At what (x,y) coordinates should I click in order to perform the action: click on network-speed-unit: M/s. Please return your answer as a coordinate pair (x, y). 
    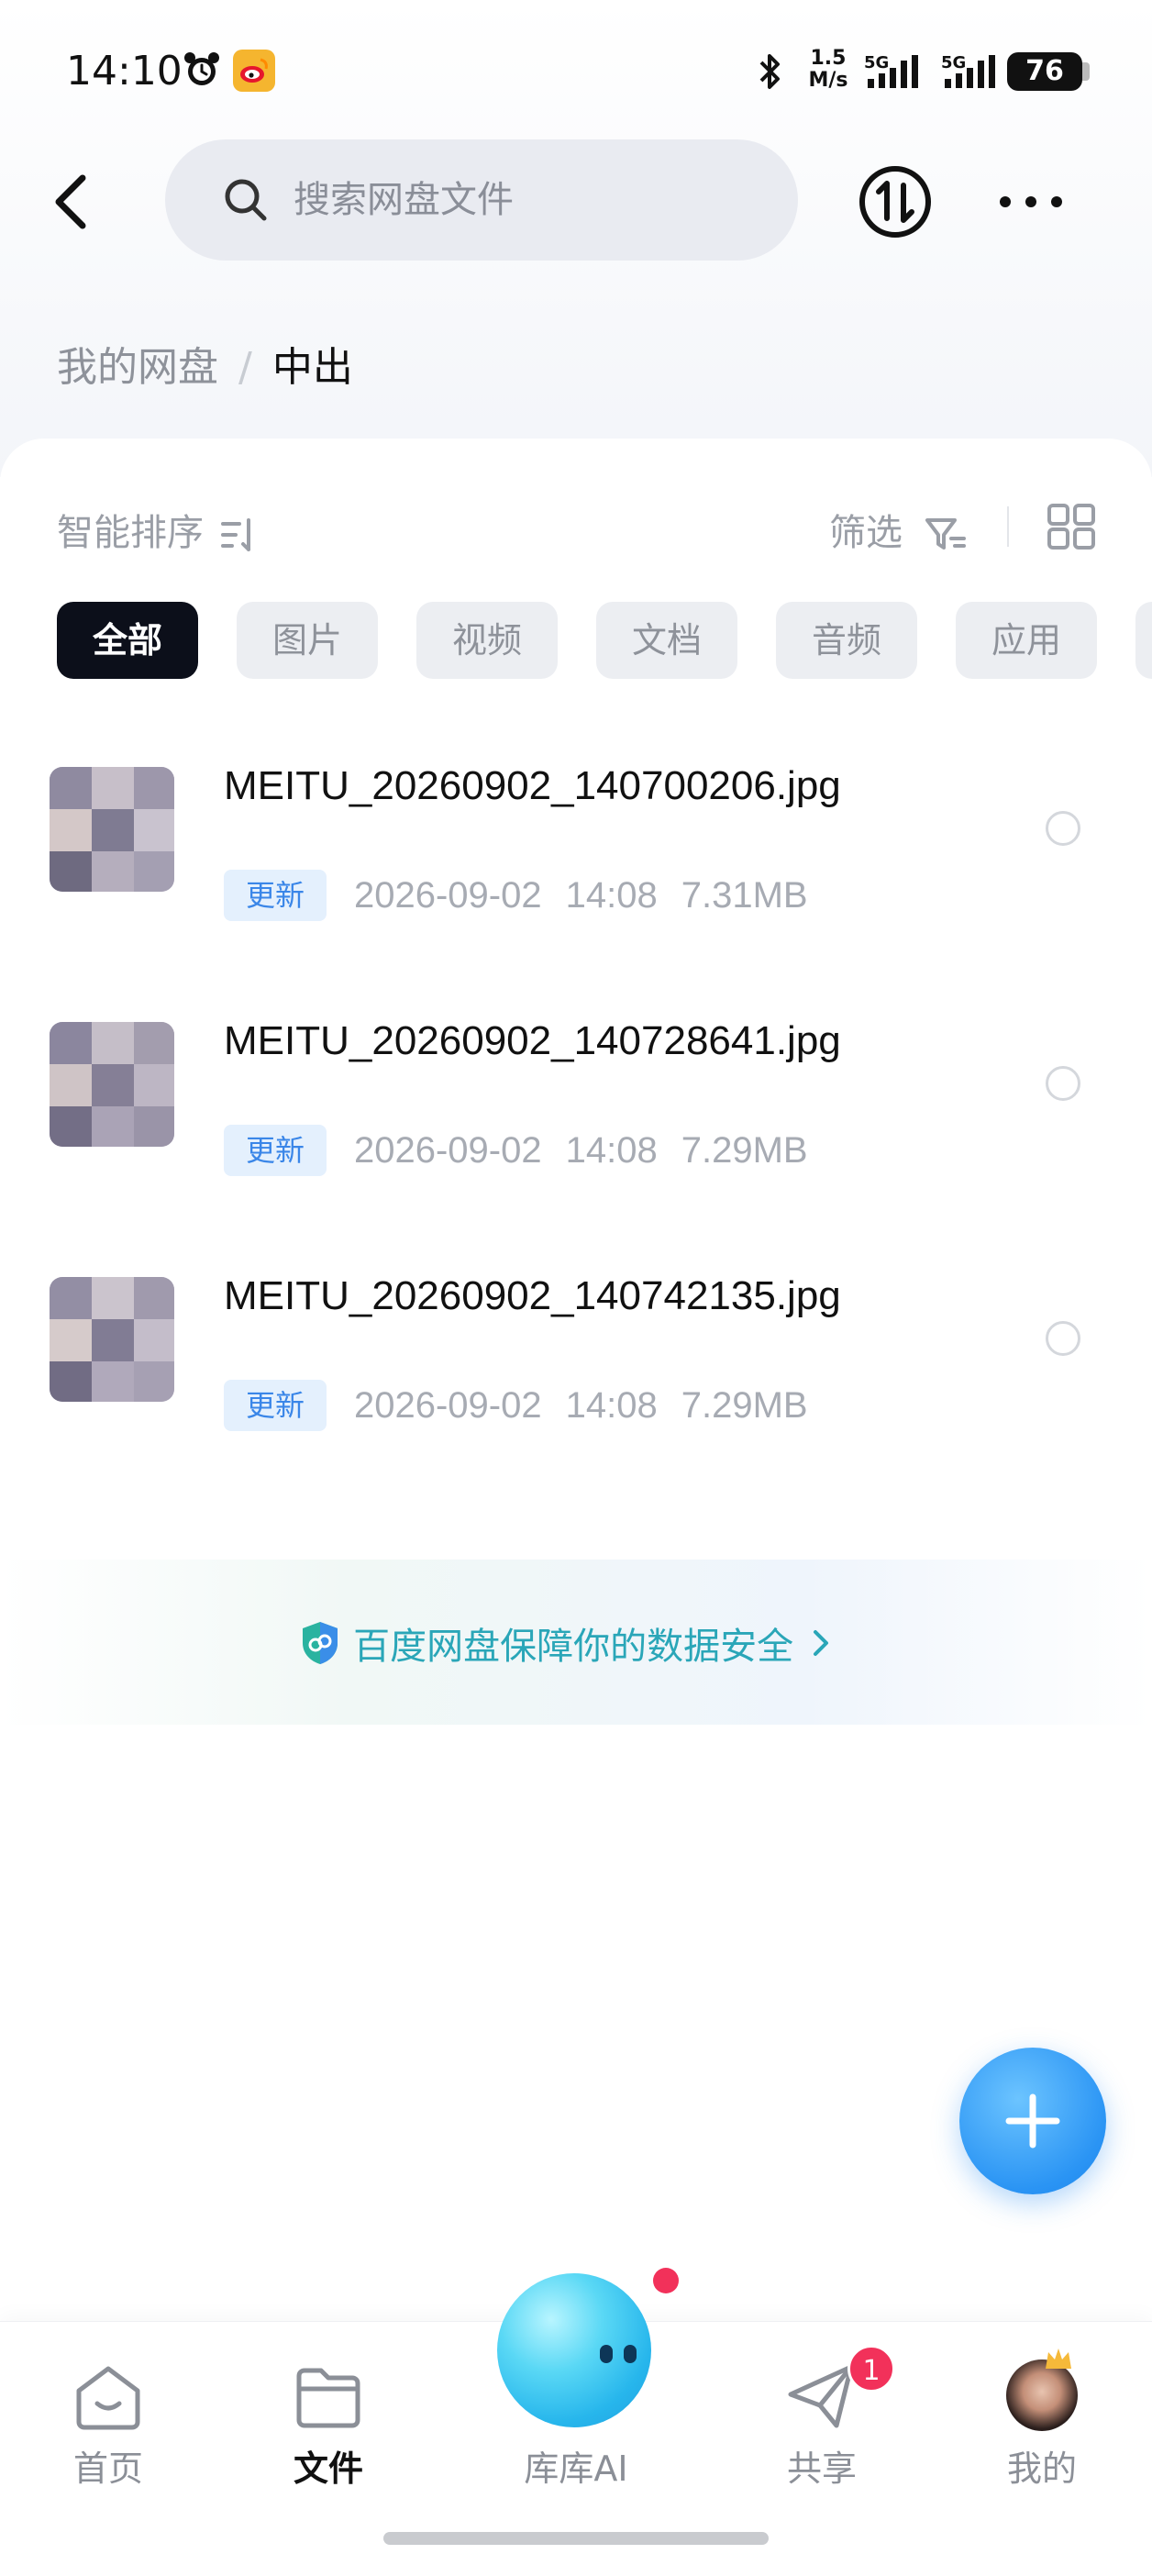
    Looking at the image, I should click on (828, 80).